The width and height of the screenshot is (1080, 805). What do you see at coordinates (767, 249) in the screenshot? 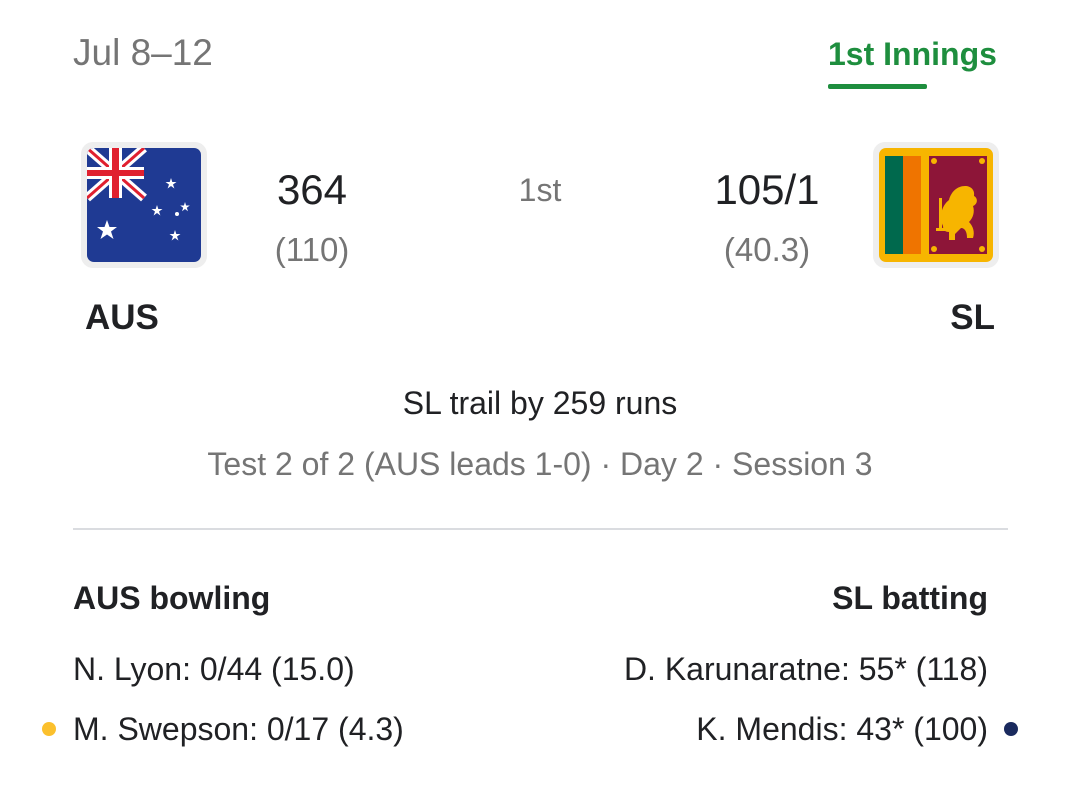
I see `team2-overs: (40.3)` at bounding box center [767, 249].